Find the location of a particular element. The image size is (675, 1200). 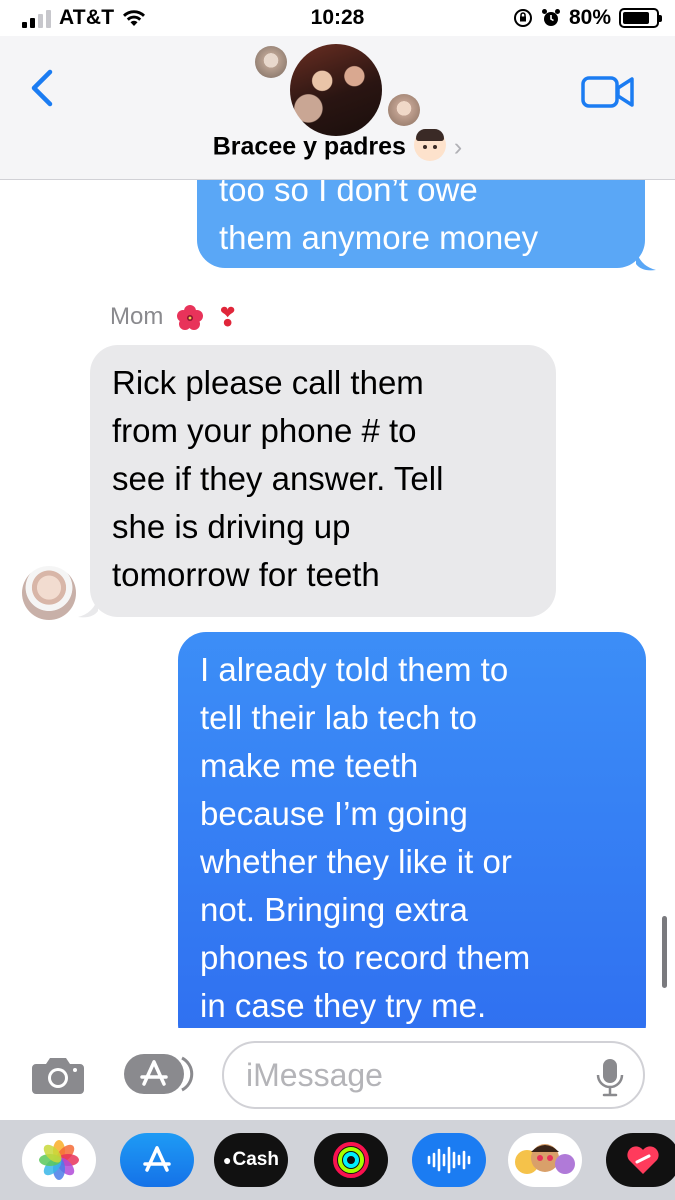

app-drawer: ● Cash is located at coordinates (337, 1160).